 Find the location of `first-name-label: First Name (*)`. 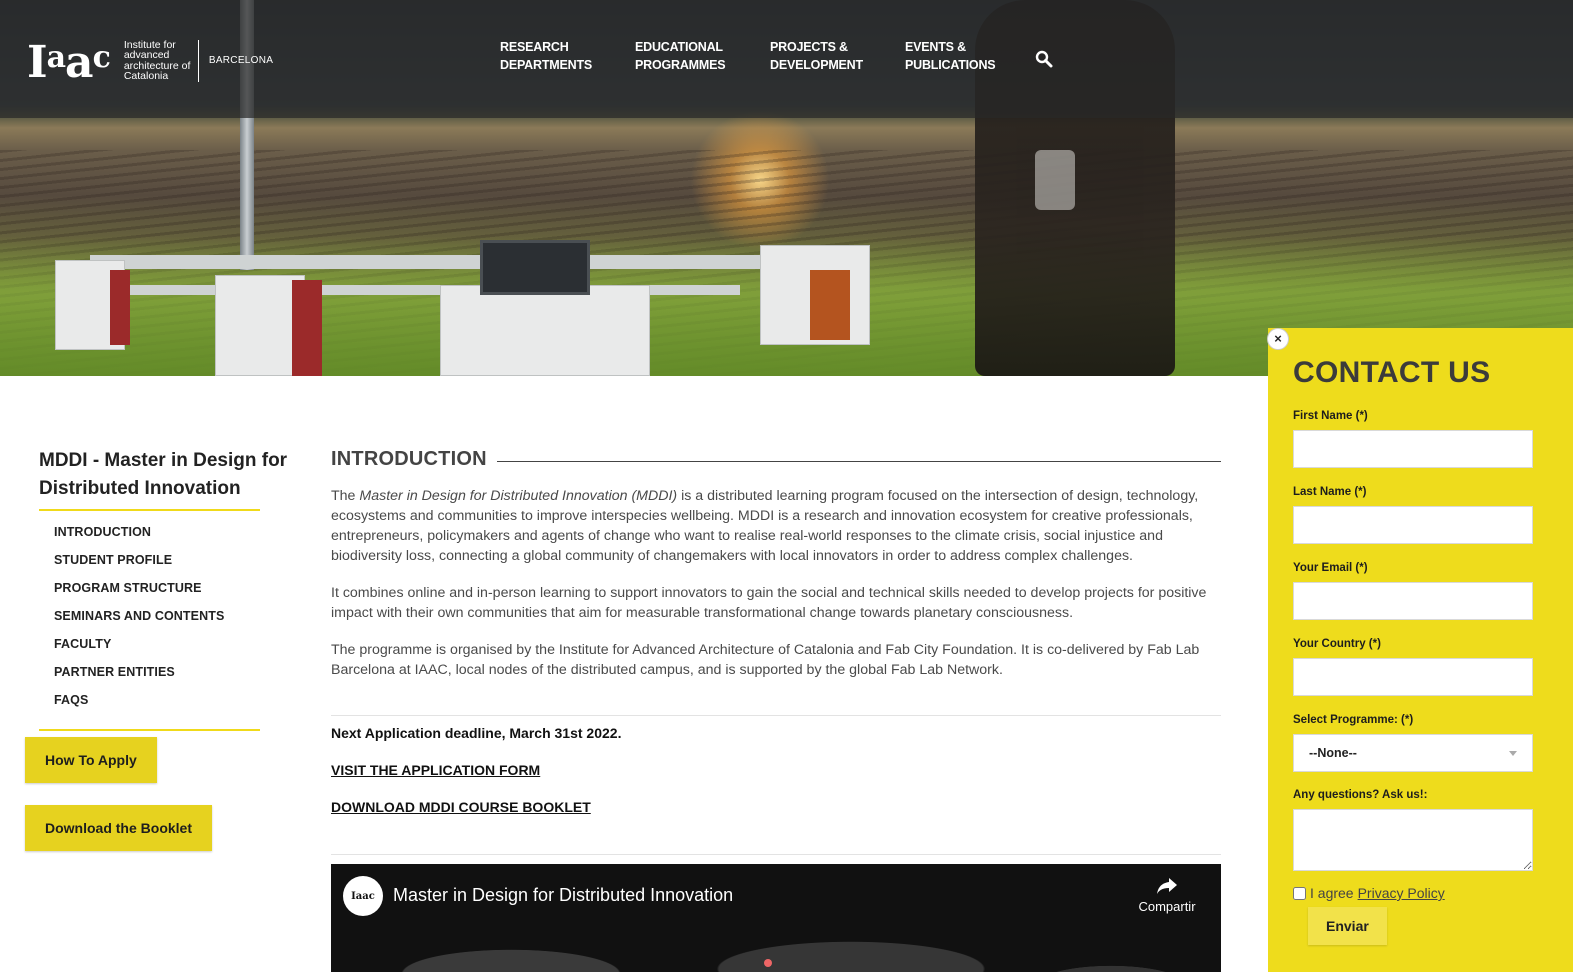

first-name-label: First Name (*) is located at coordinates (1330, 416).